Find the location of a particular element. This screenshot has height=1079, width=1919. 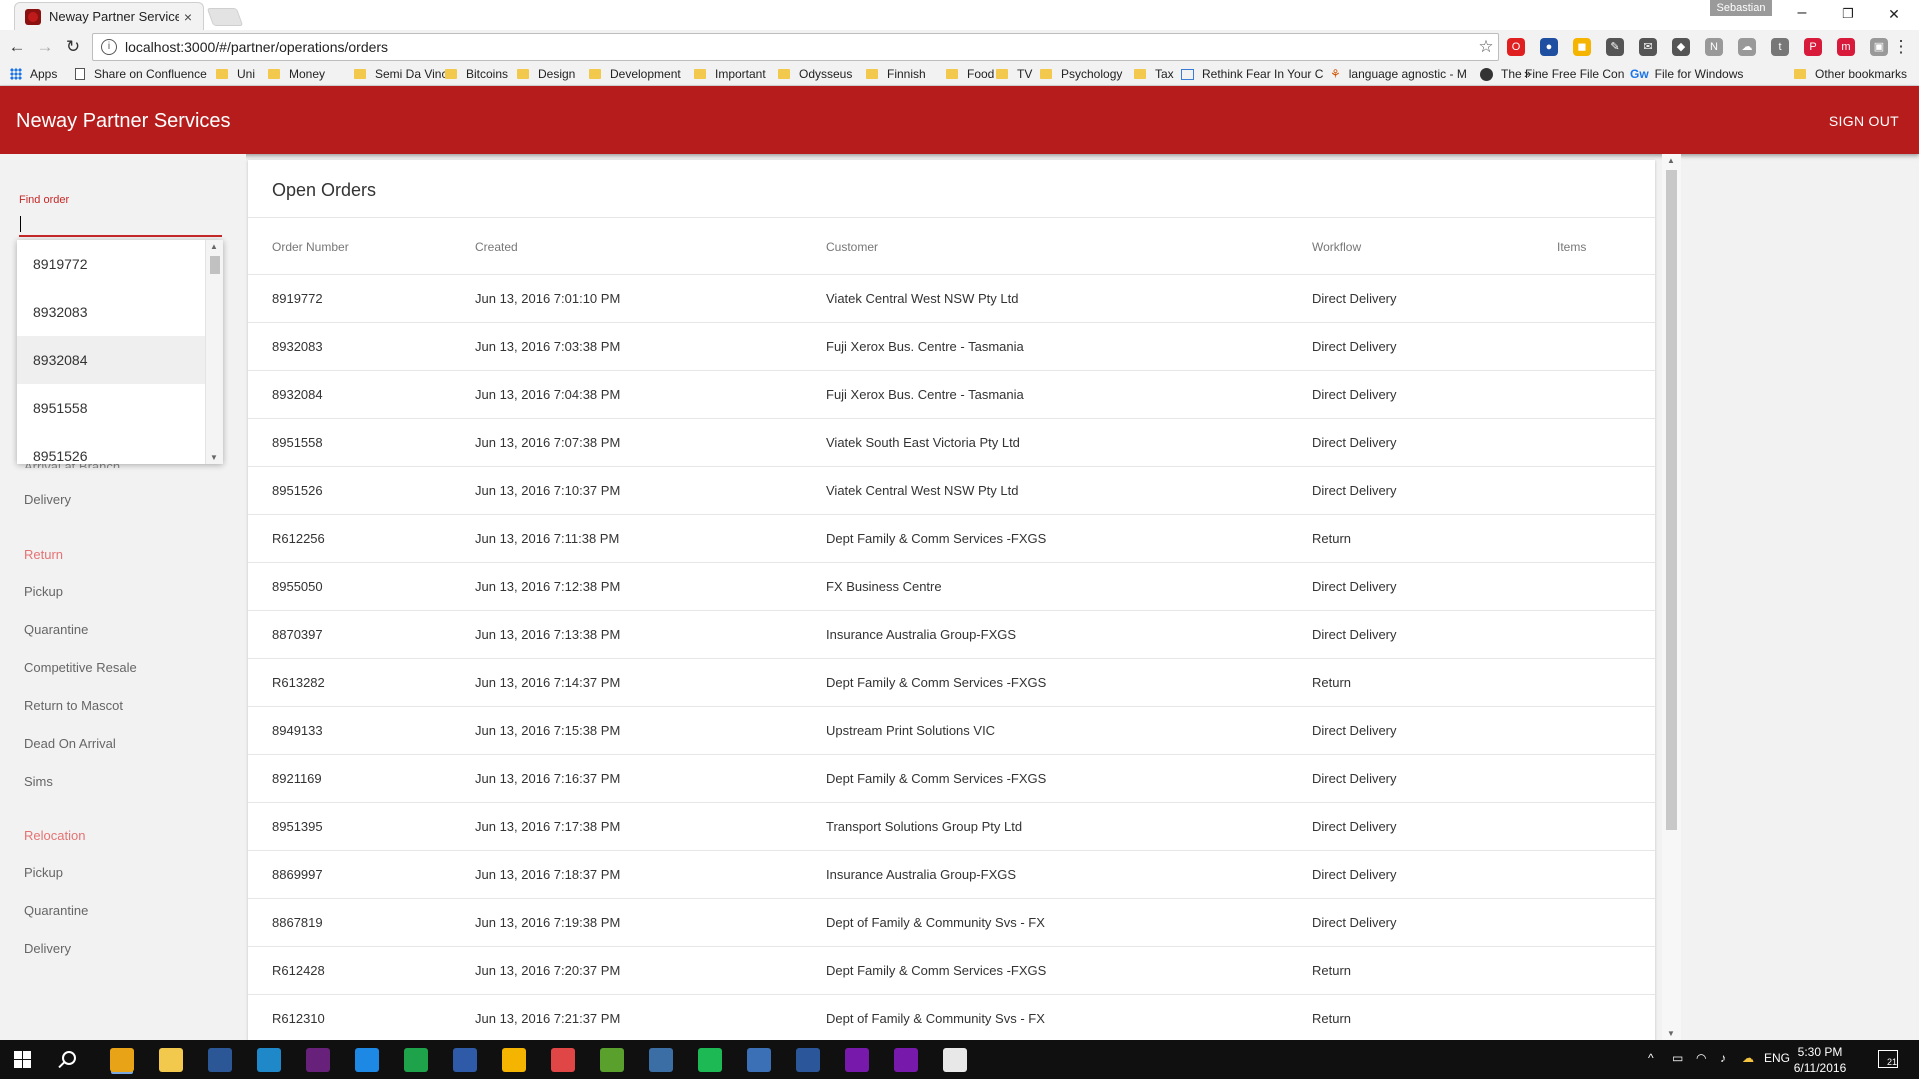

new-tab-button is located at coordinates (225, 17).